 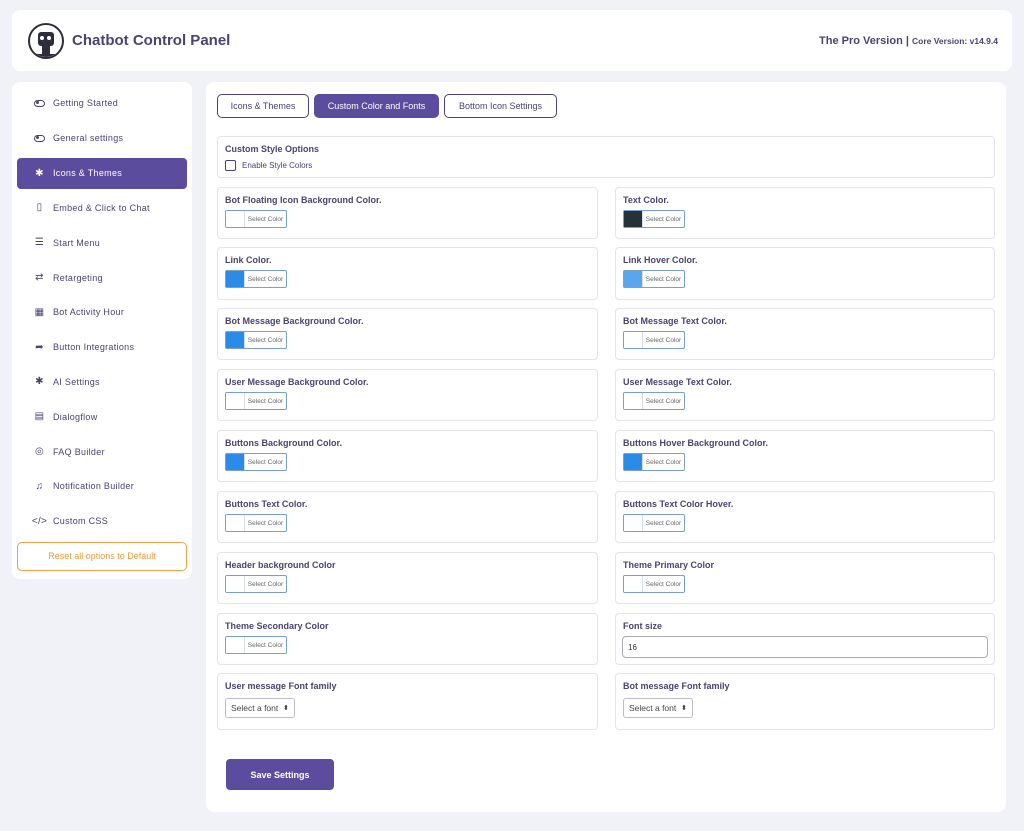 What do you see at coordinates (102, 486) in the screenshot?
I see `sidebar-item-notification-builder: ♫ Notification Builder` at bounding box center [102, 486].